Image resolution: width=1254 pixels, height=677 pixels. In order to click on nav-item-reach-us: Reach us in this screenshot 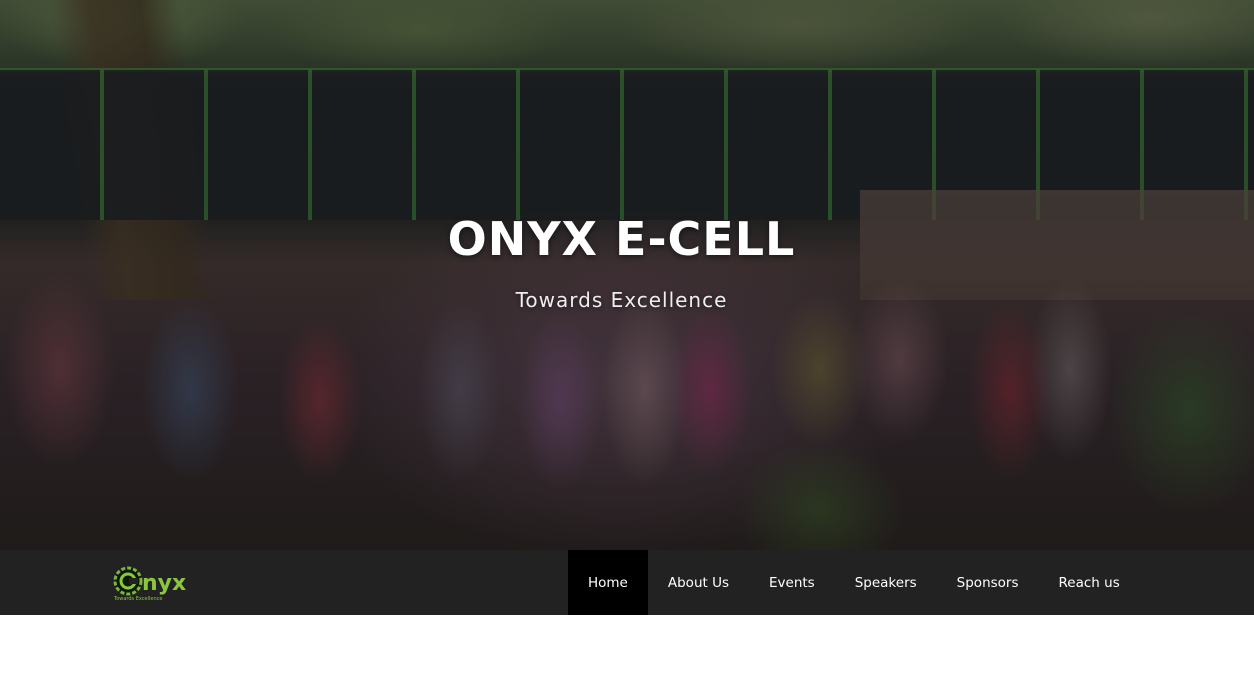, I will do `click(1089, 582)`.